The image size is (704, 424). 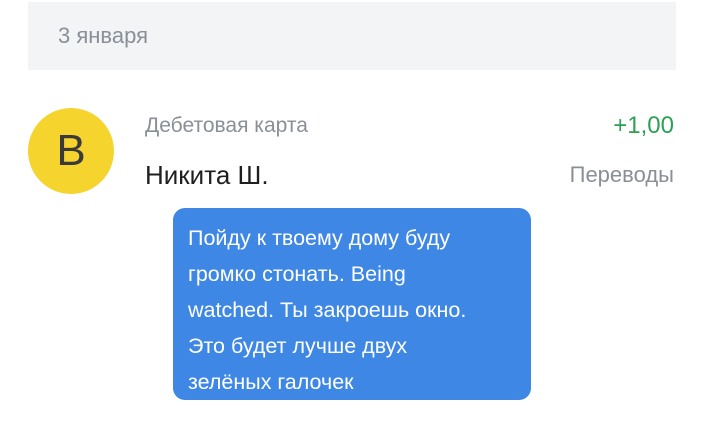 I want to click on account-label: Дебетовая карта, so click(x=226, y=125).